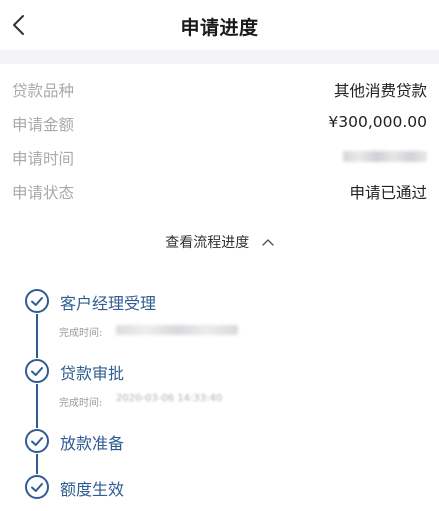  Describe the element at coordinates (43, 125) in the screenshot. I see `info-label: 申请金额` at that location.